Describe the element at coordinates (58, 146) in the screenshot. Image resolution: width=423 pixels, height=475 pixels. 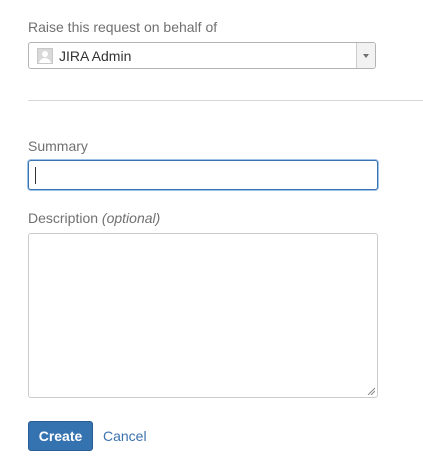
I see `summary-label: Summary` at that location.